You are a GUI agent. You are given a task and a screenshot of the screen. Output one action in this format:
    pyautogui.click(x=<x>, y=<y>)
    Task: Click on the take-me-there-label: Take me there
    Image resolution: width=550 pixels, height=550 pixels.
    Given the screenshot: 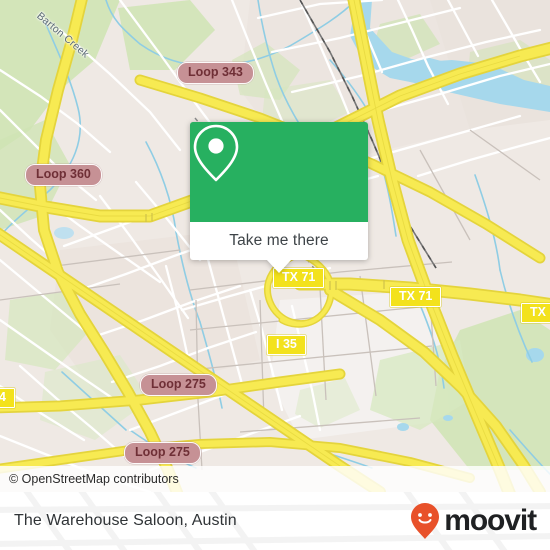 What is the action you would take?
    pyautogui.click(x=279, y=240)
    